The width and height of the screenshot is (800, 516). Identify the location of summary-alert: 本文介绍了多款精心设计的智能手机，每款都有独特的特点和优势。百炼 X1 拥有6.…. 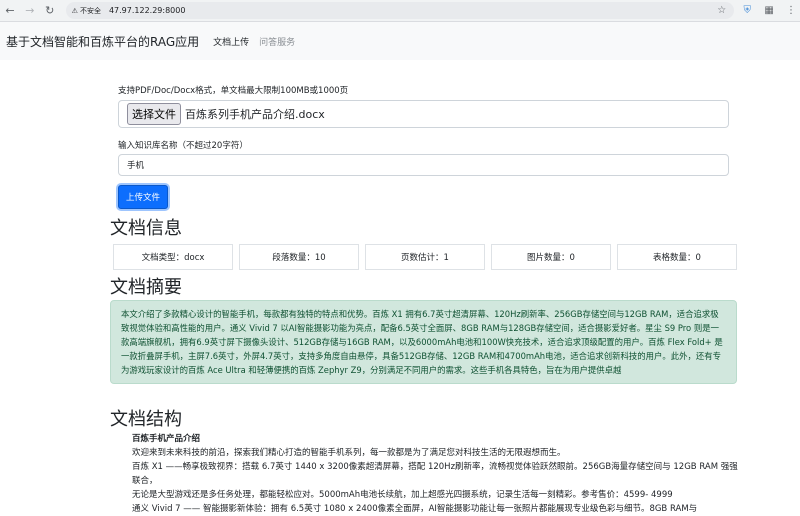
(423, 342).